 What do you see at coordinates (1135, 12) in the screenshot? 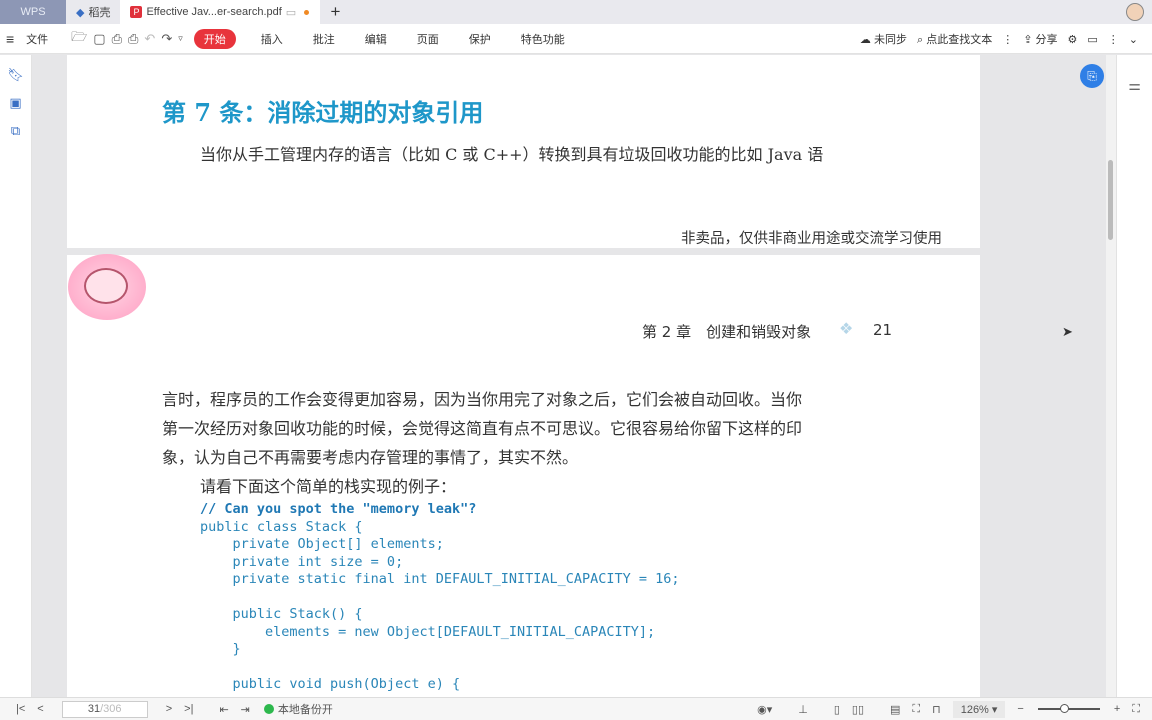
I see `avatar` at bounding box center [1135, 12].